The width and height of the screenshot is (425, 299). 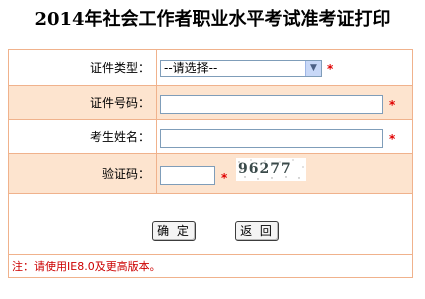 I want to click on id-type-select: --请选择-- ▼, so click(x=241, y=68).